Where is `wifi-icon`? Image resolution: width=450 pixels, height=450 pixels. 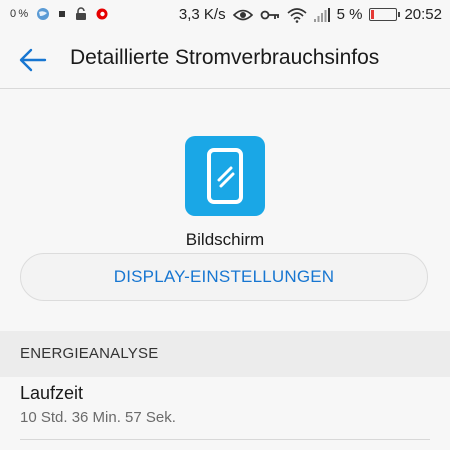
wifi-icon is located at coordinates (297, 15).